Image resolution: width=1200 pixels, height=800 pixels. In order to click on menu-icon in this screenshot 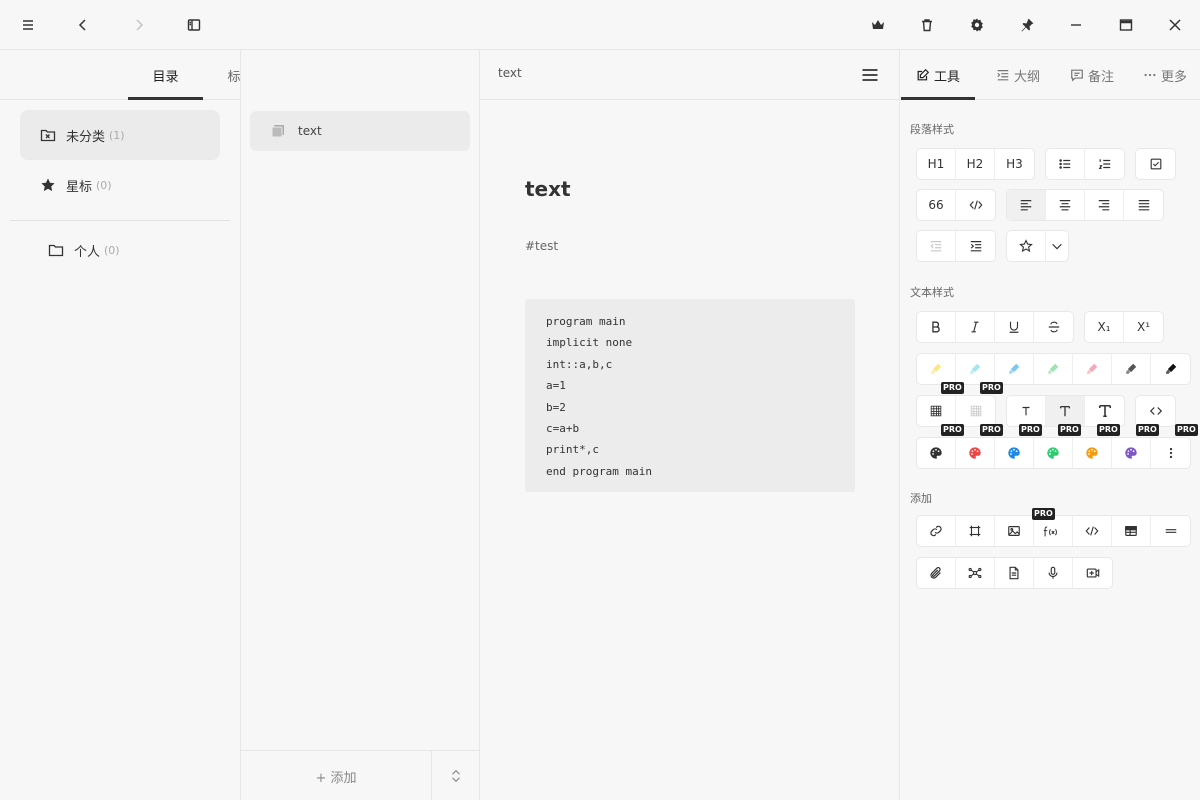, I will do `click(28, 25)`.